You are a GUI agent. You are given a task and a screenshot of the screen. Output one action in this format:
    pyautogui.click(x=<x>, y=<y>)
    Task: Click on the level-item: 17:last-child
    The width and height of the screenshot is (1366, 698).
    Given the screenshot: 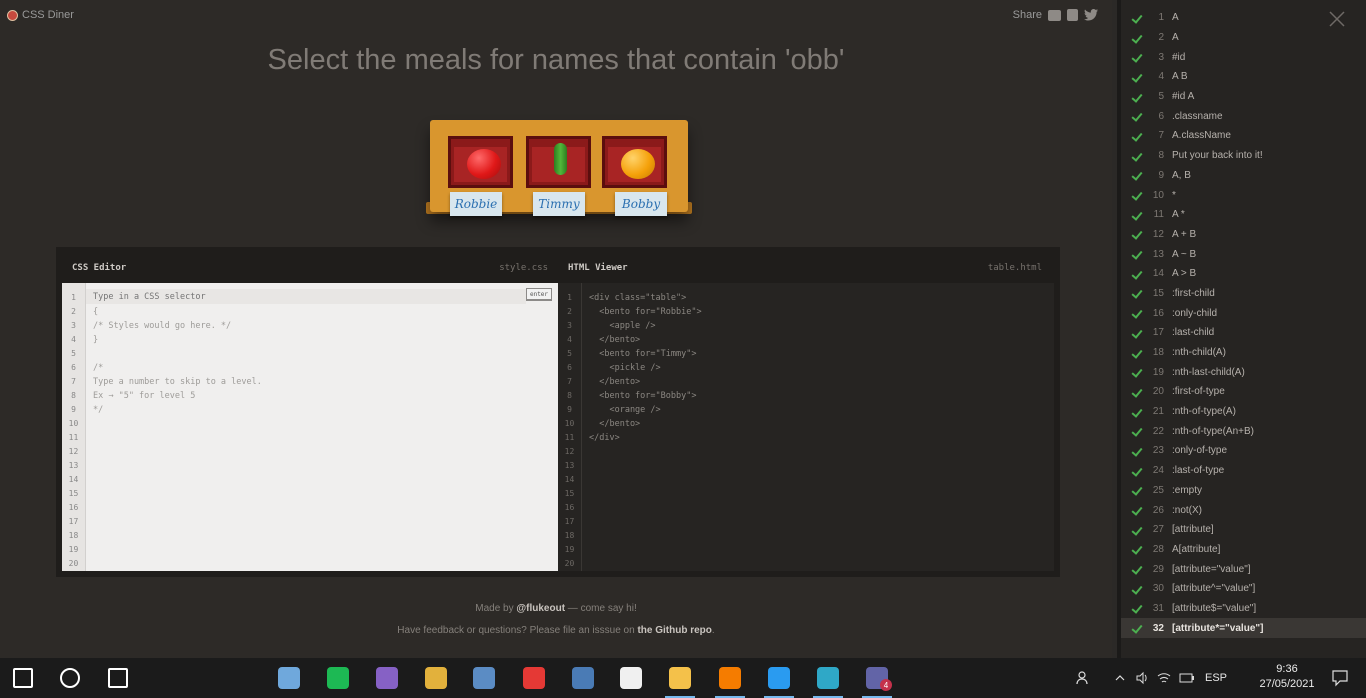 What is the action you would take?
    pyautogui.click(x=1243, y=333)
    